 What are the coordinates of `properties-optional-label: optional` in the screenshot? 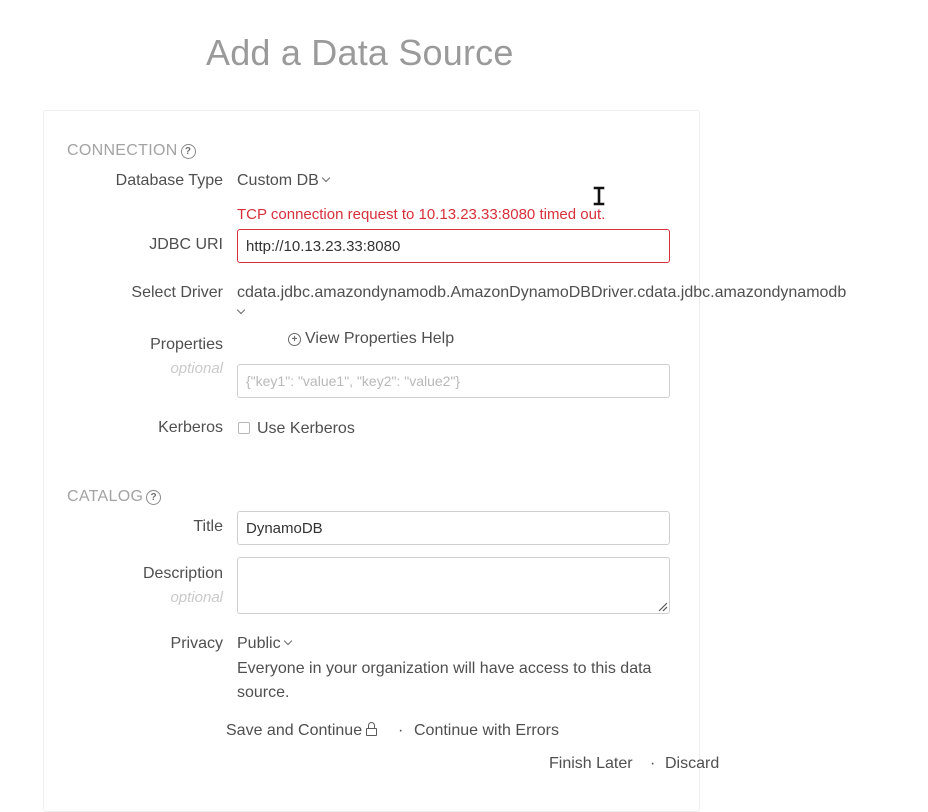 It's located at (196, 368).